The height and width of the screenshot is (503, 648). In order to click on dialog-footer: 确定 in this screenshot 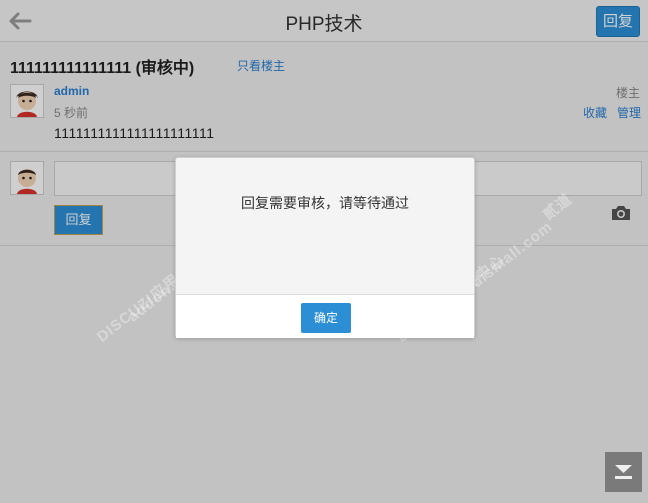, I will do `click(325, 316)`.